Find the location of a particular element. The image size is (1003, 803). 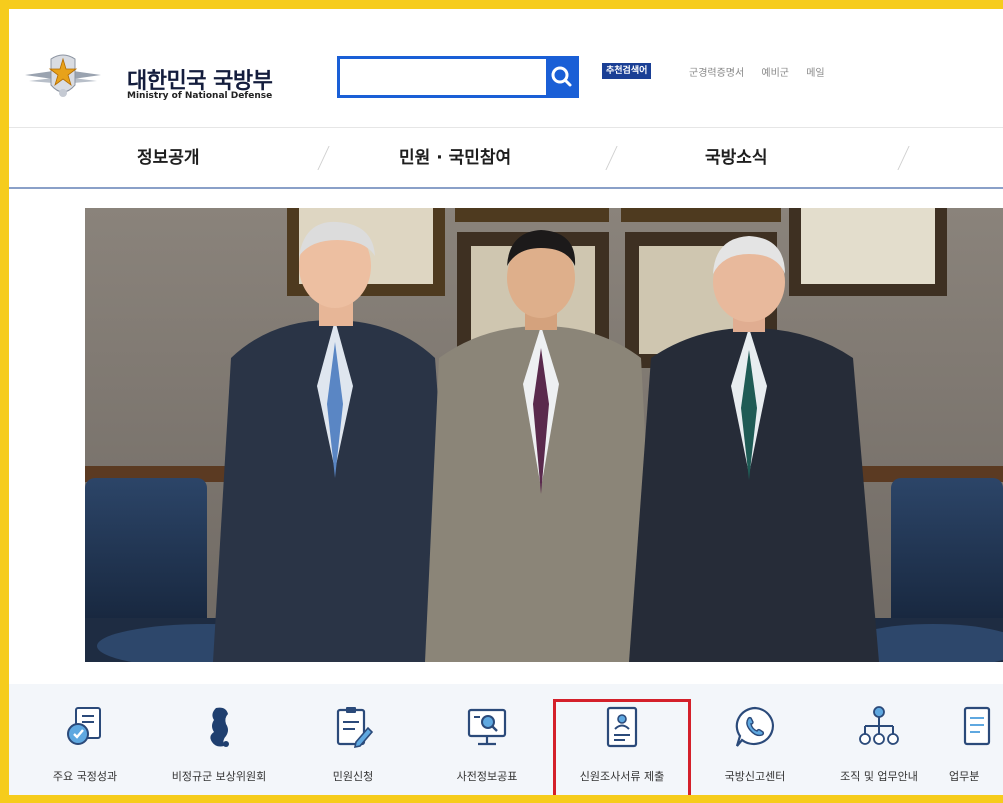

quick-item-label: 사전정보공표 is located at coordinates (487, 776).